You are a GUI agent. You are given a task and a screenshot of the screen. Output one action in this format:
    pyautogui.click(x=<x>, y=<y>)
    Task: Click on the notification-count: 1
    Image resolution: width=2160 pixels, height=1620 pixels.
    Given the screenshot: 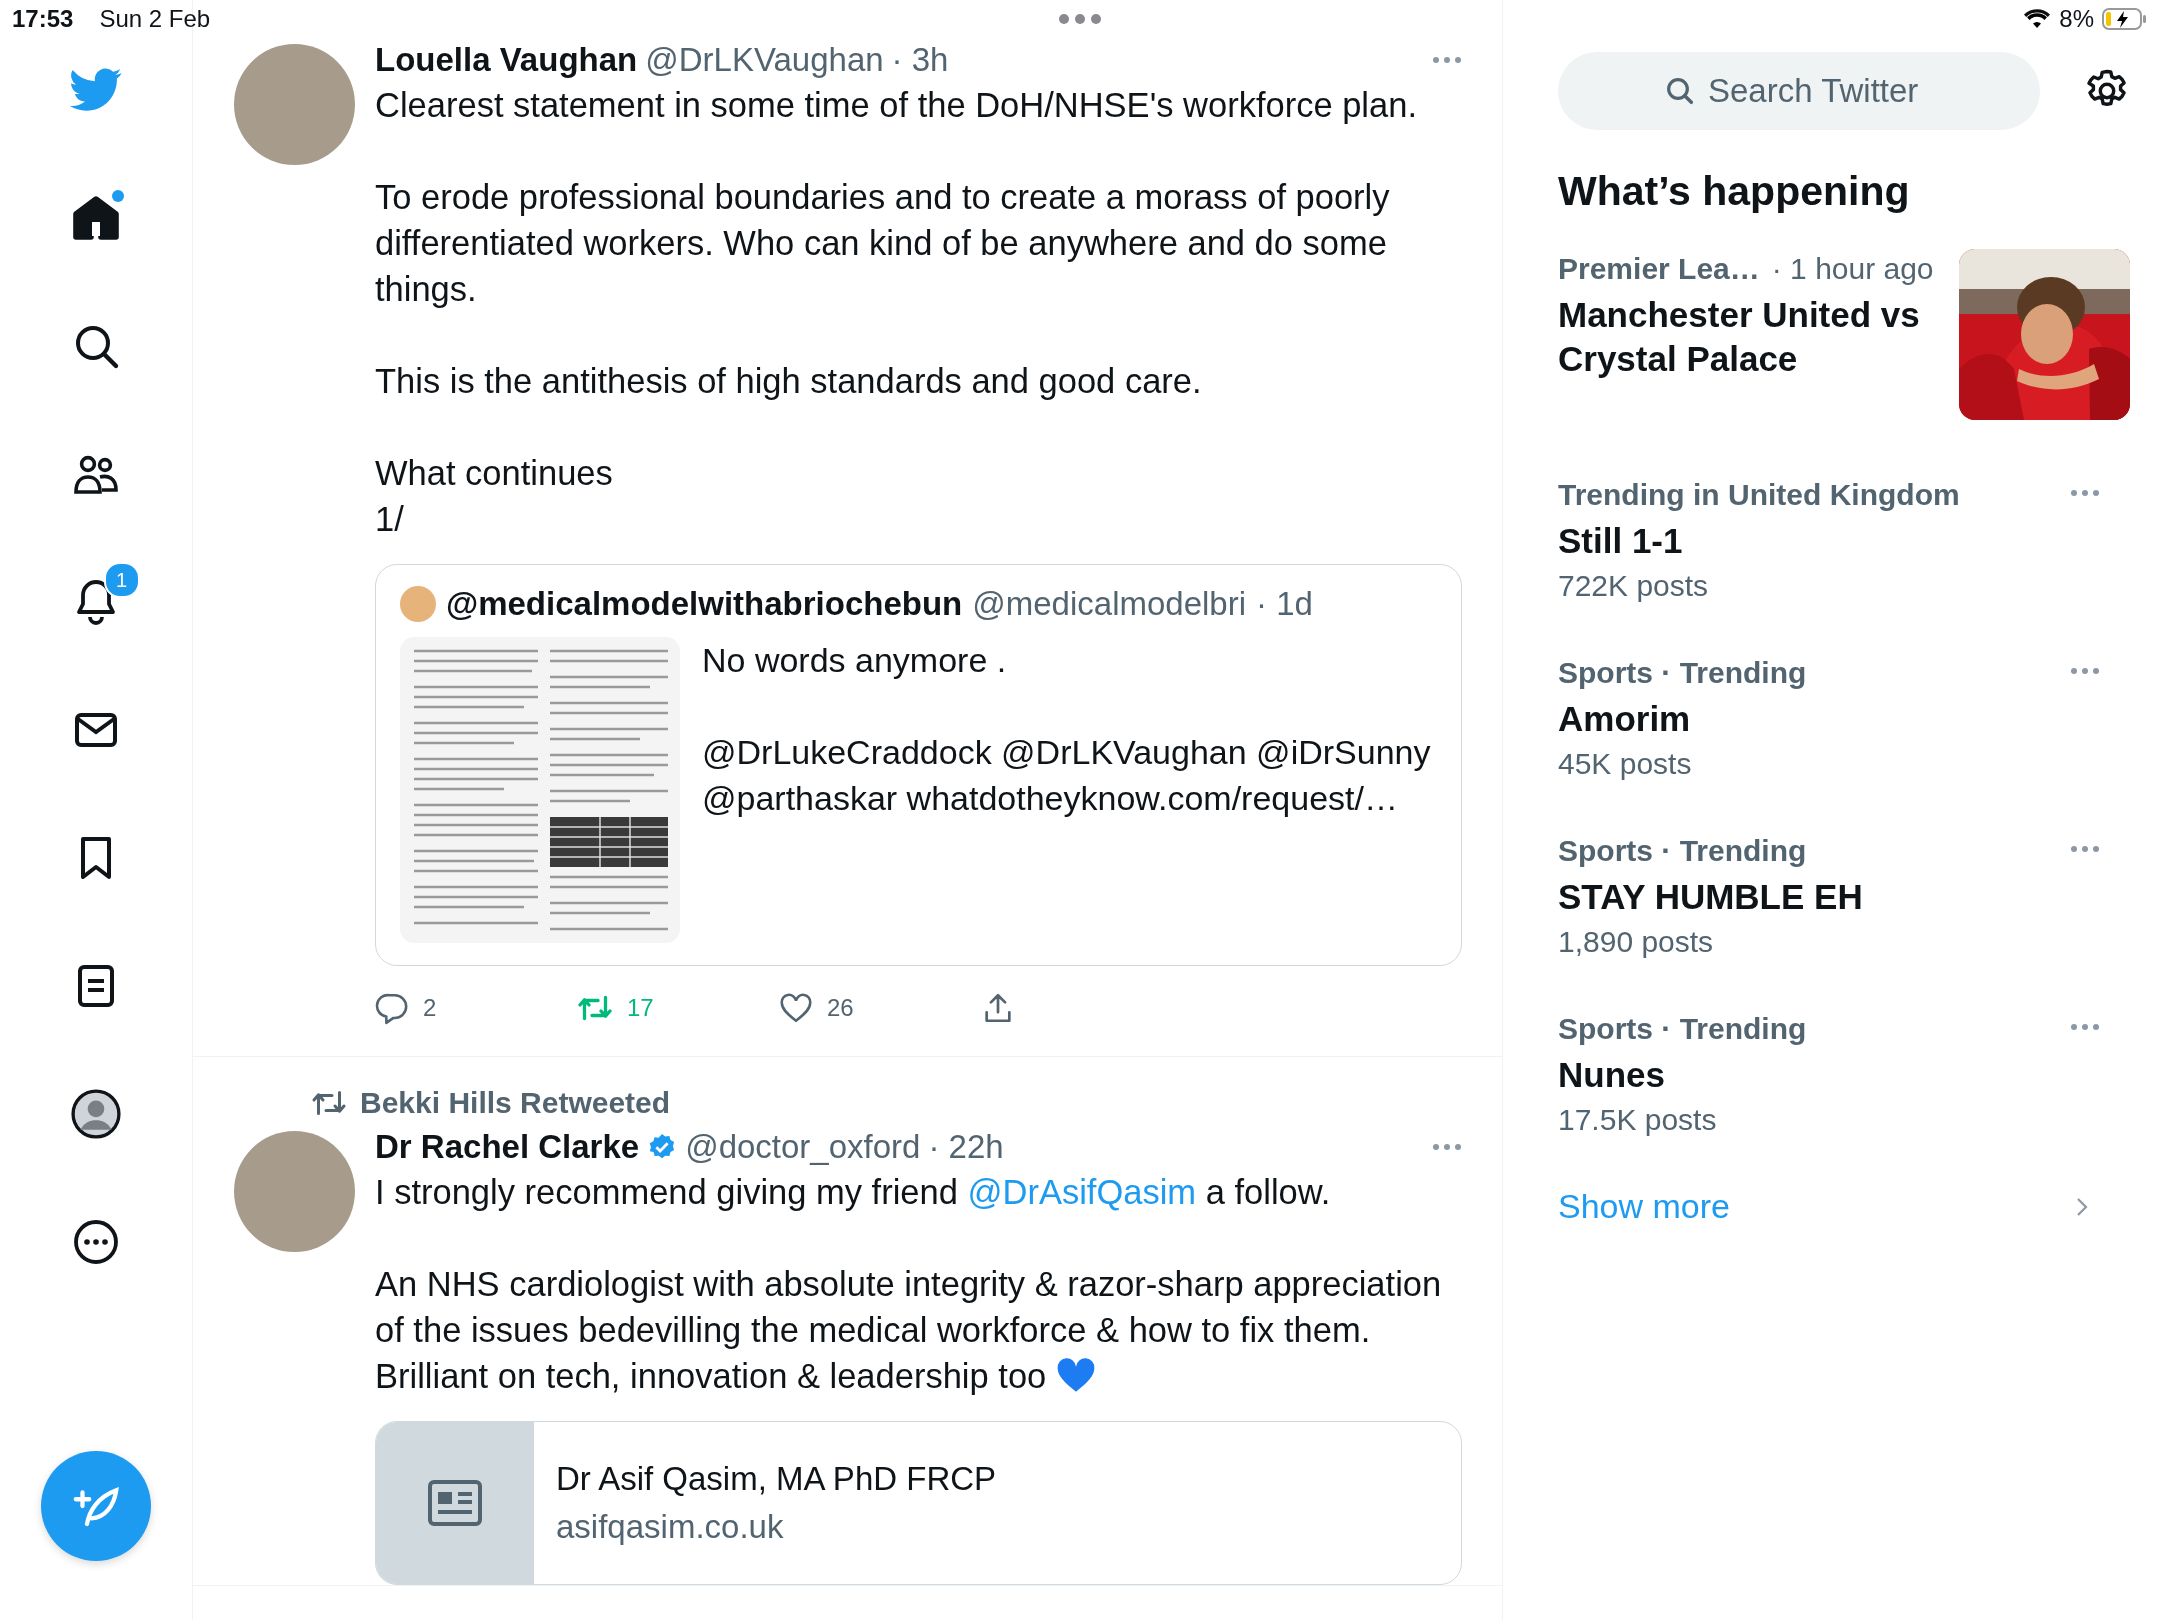 What is the action you would take?
    pyautogui.click(x=121, y=580)
    